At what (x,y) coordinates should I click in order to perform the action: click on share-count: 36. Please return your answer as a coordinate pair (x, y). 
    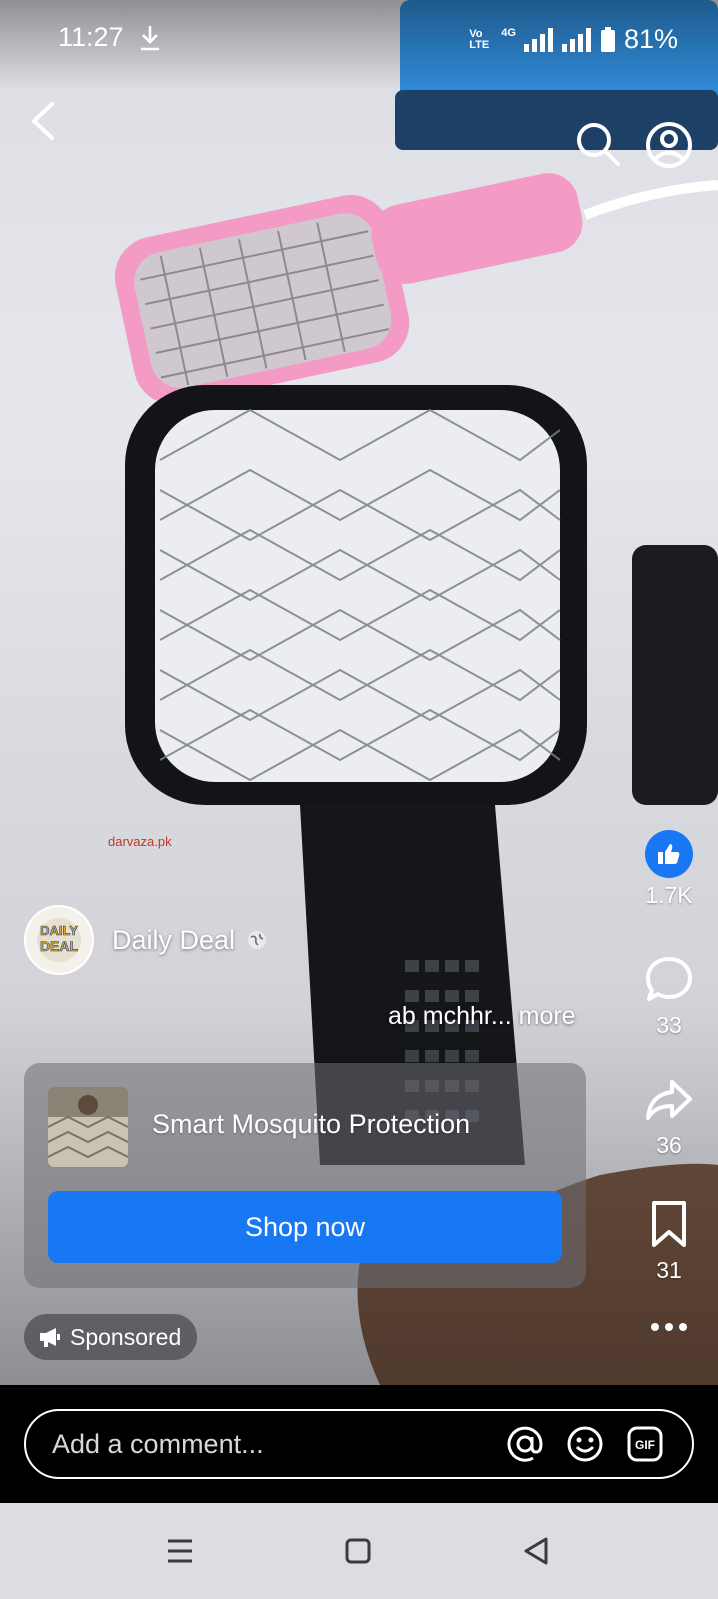
    Looking at the image, I should click on (669, 1145).